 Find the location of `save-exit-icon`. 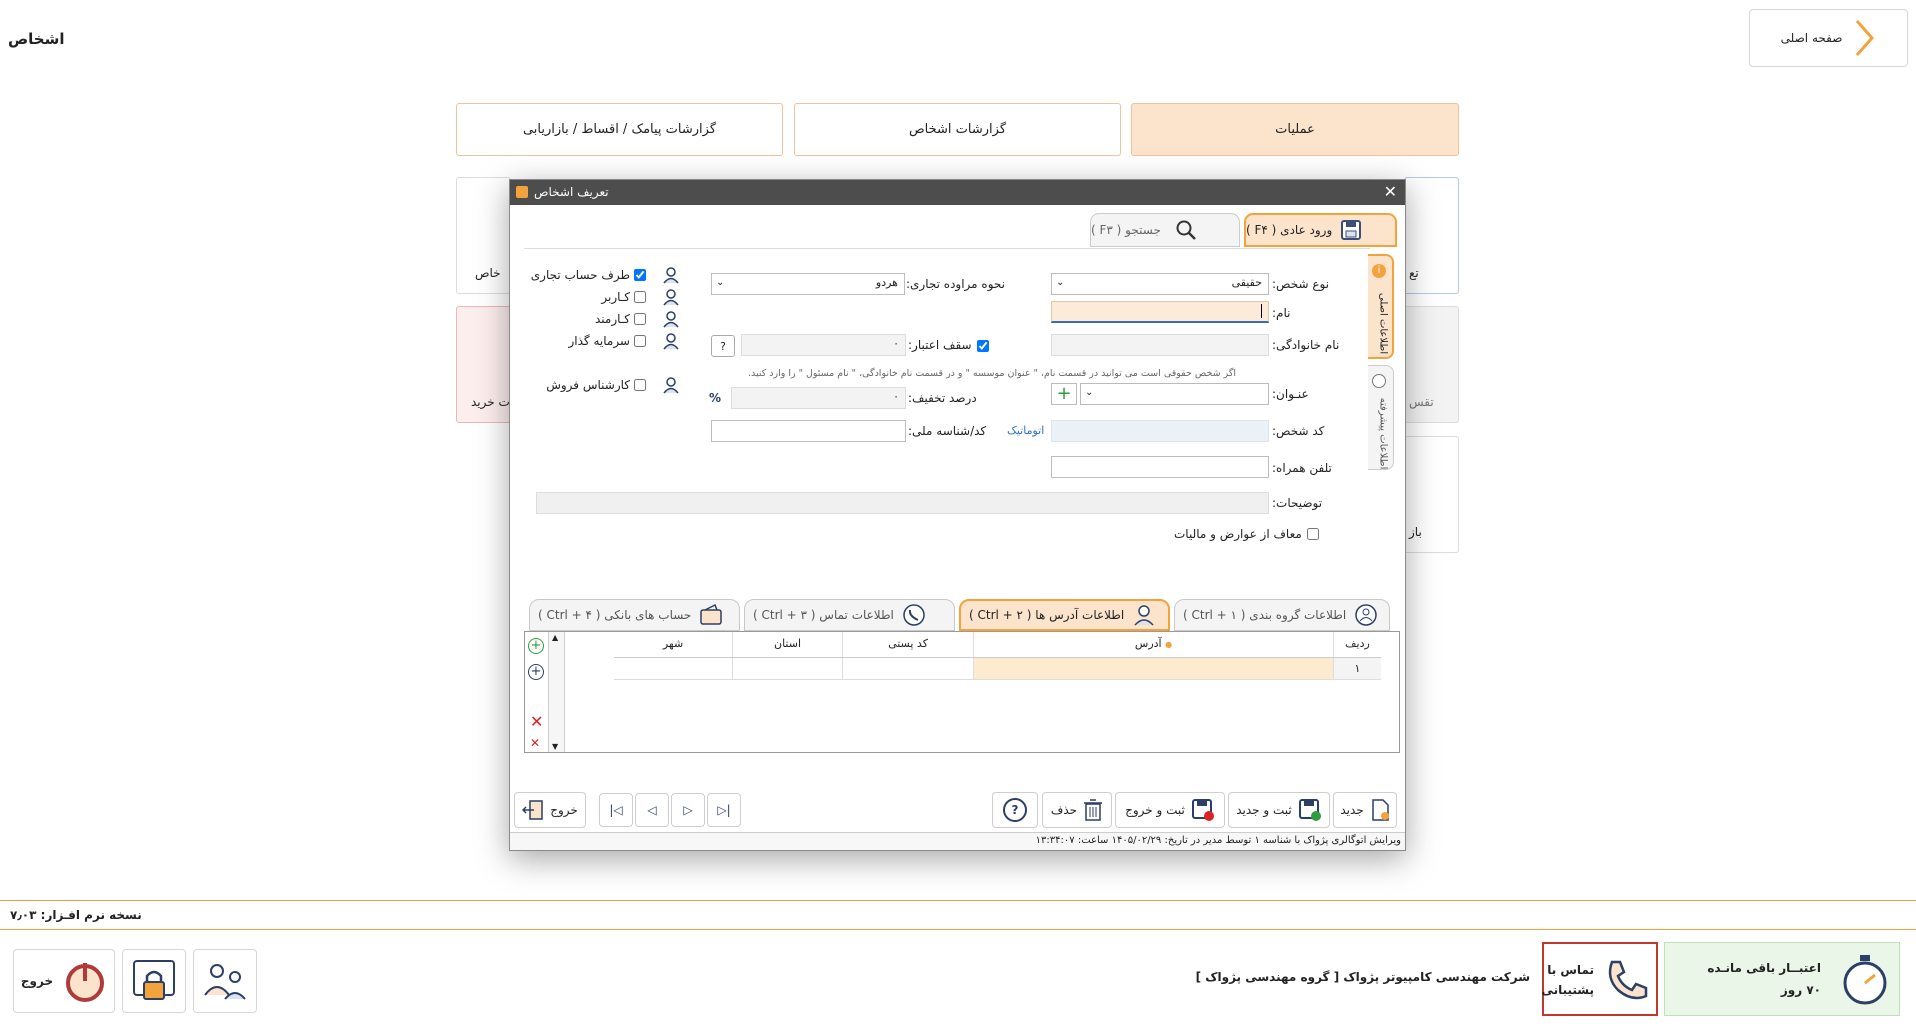

save-exit-icon is located at coordinates (1202, 810).